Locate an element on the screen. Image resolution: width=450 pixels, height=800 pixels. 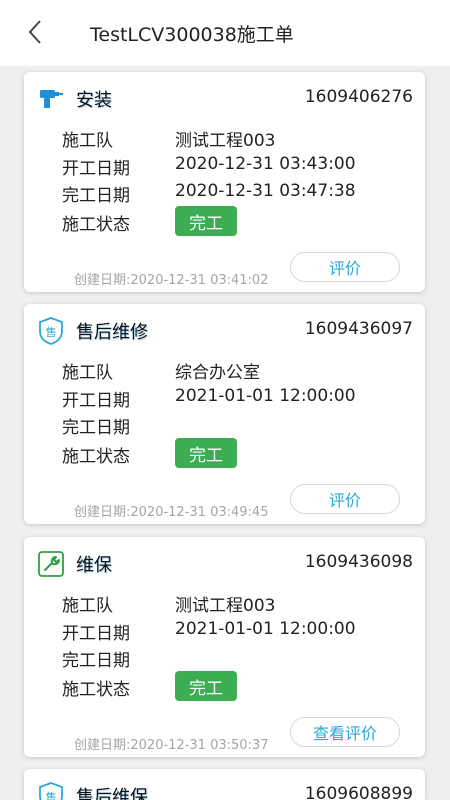
created-date-value: 2020-12-31 03:41:02 is located at coordinates (199, 280).